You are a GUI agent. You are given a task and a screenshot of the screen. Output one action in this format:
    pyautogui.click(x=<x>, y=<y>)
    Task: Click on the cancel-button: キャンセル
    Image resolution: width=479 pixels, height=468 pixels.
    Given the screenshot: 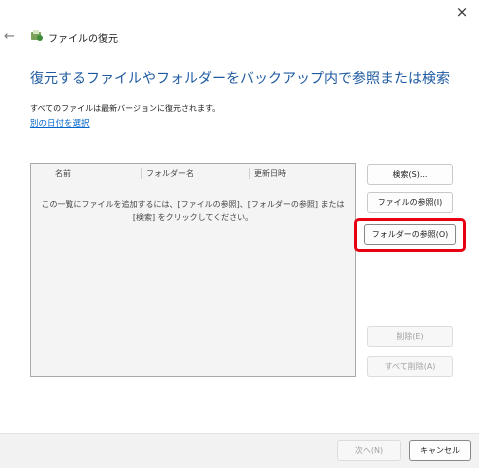 What is the action you would take?
    pyautogui.click(x=440, y=450)
    